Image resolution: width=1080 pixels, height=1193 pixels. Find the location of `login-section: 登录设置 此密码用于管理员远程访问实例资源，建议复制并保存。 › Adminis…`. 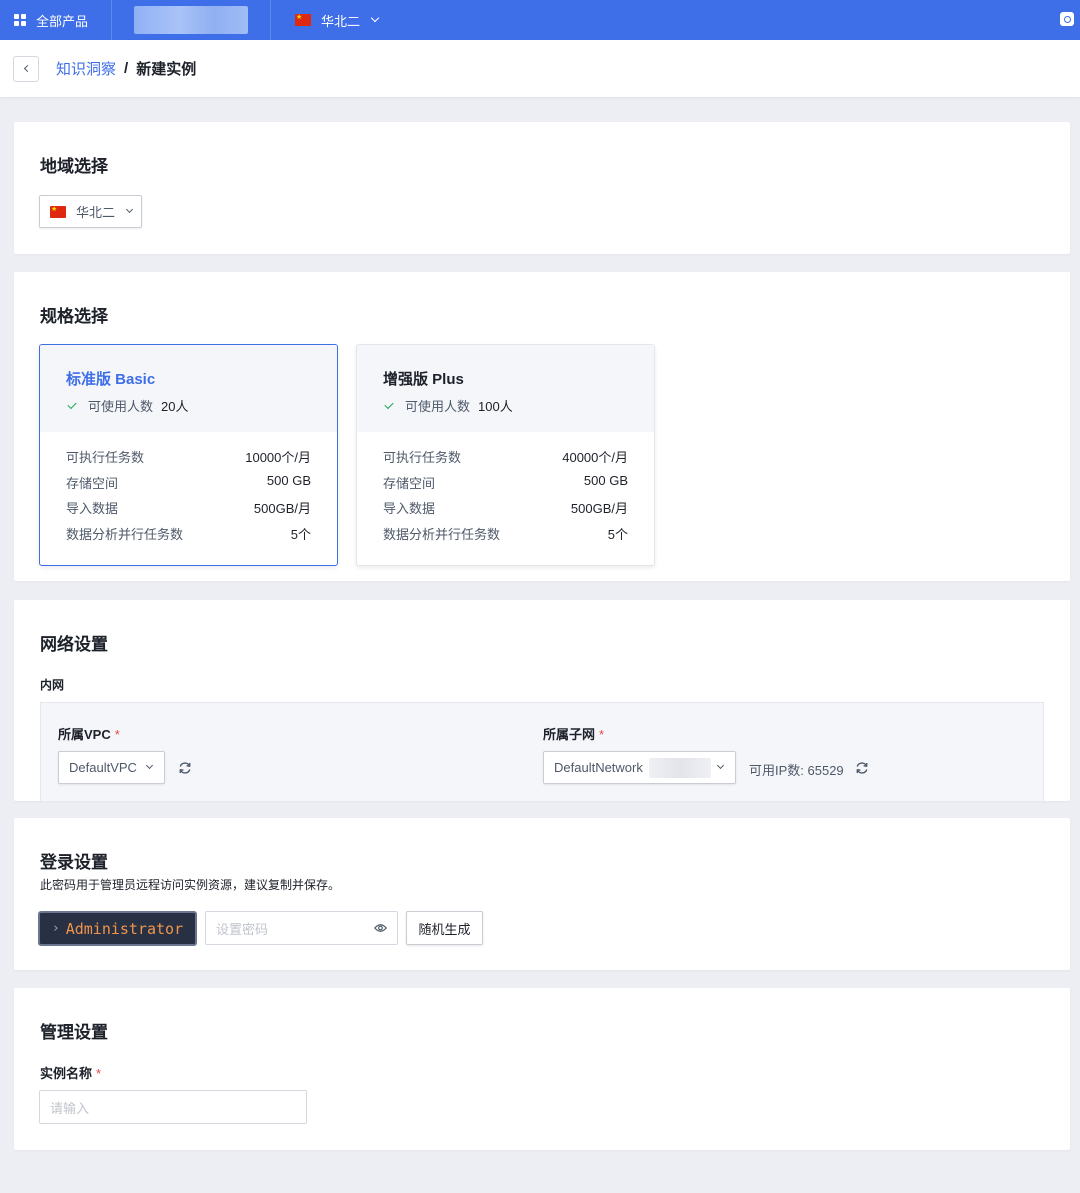

login-section: 登录设置 此密码用于管理员远程访问实例资源，建议复制并保存。 › Adminis… is located at coordinates (542, 894).